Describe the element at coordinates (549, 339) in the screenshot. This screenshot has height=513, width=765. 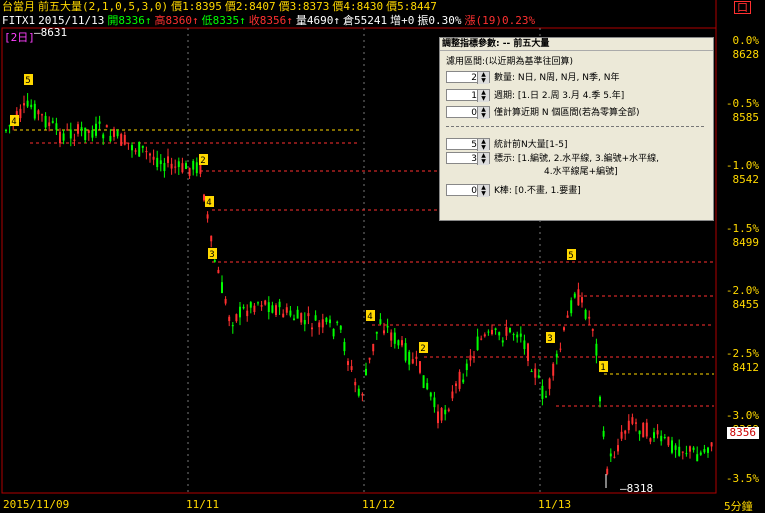
I see `rank-marker: 3` at that location.